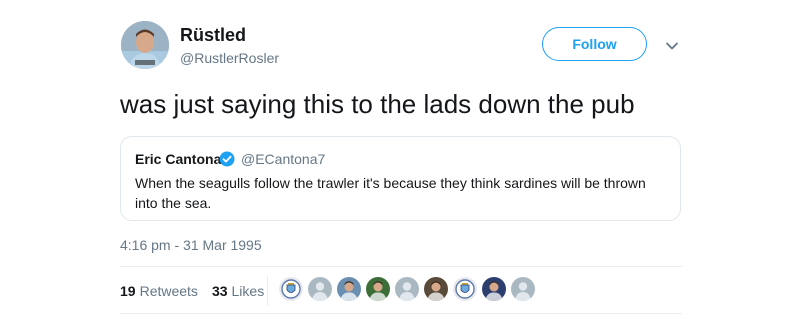  Describe the element at coordinates (227, 159) in the screenshot. I see `verified-badge-icon` at that location.